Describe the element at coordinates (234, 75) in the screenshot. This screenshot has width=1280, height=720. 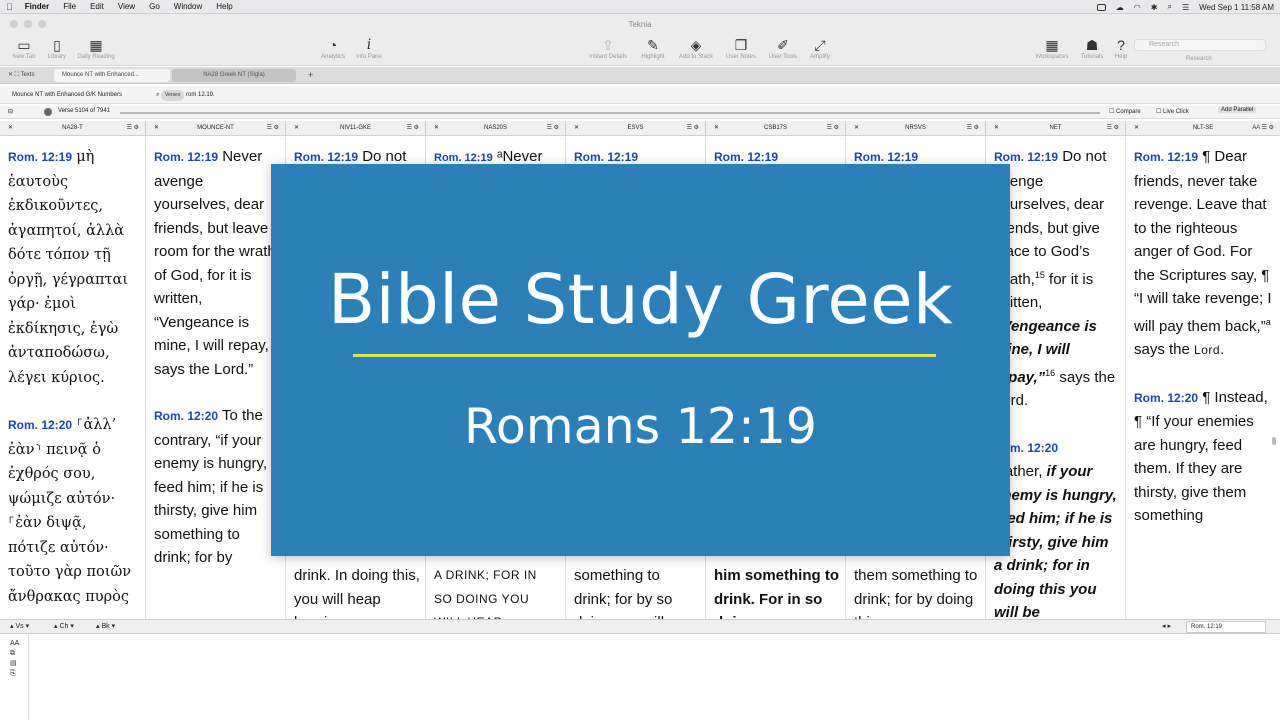
I see `tab-na28: NA28 Greek NT (Sigla)` at that location.